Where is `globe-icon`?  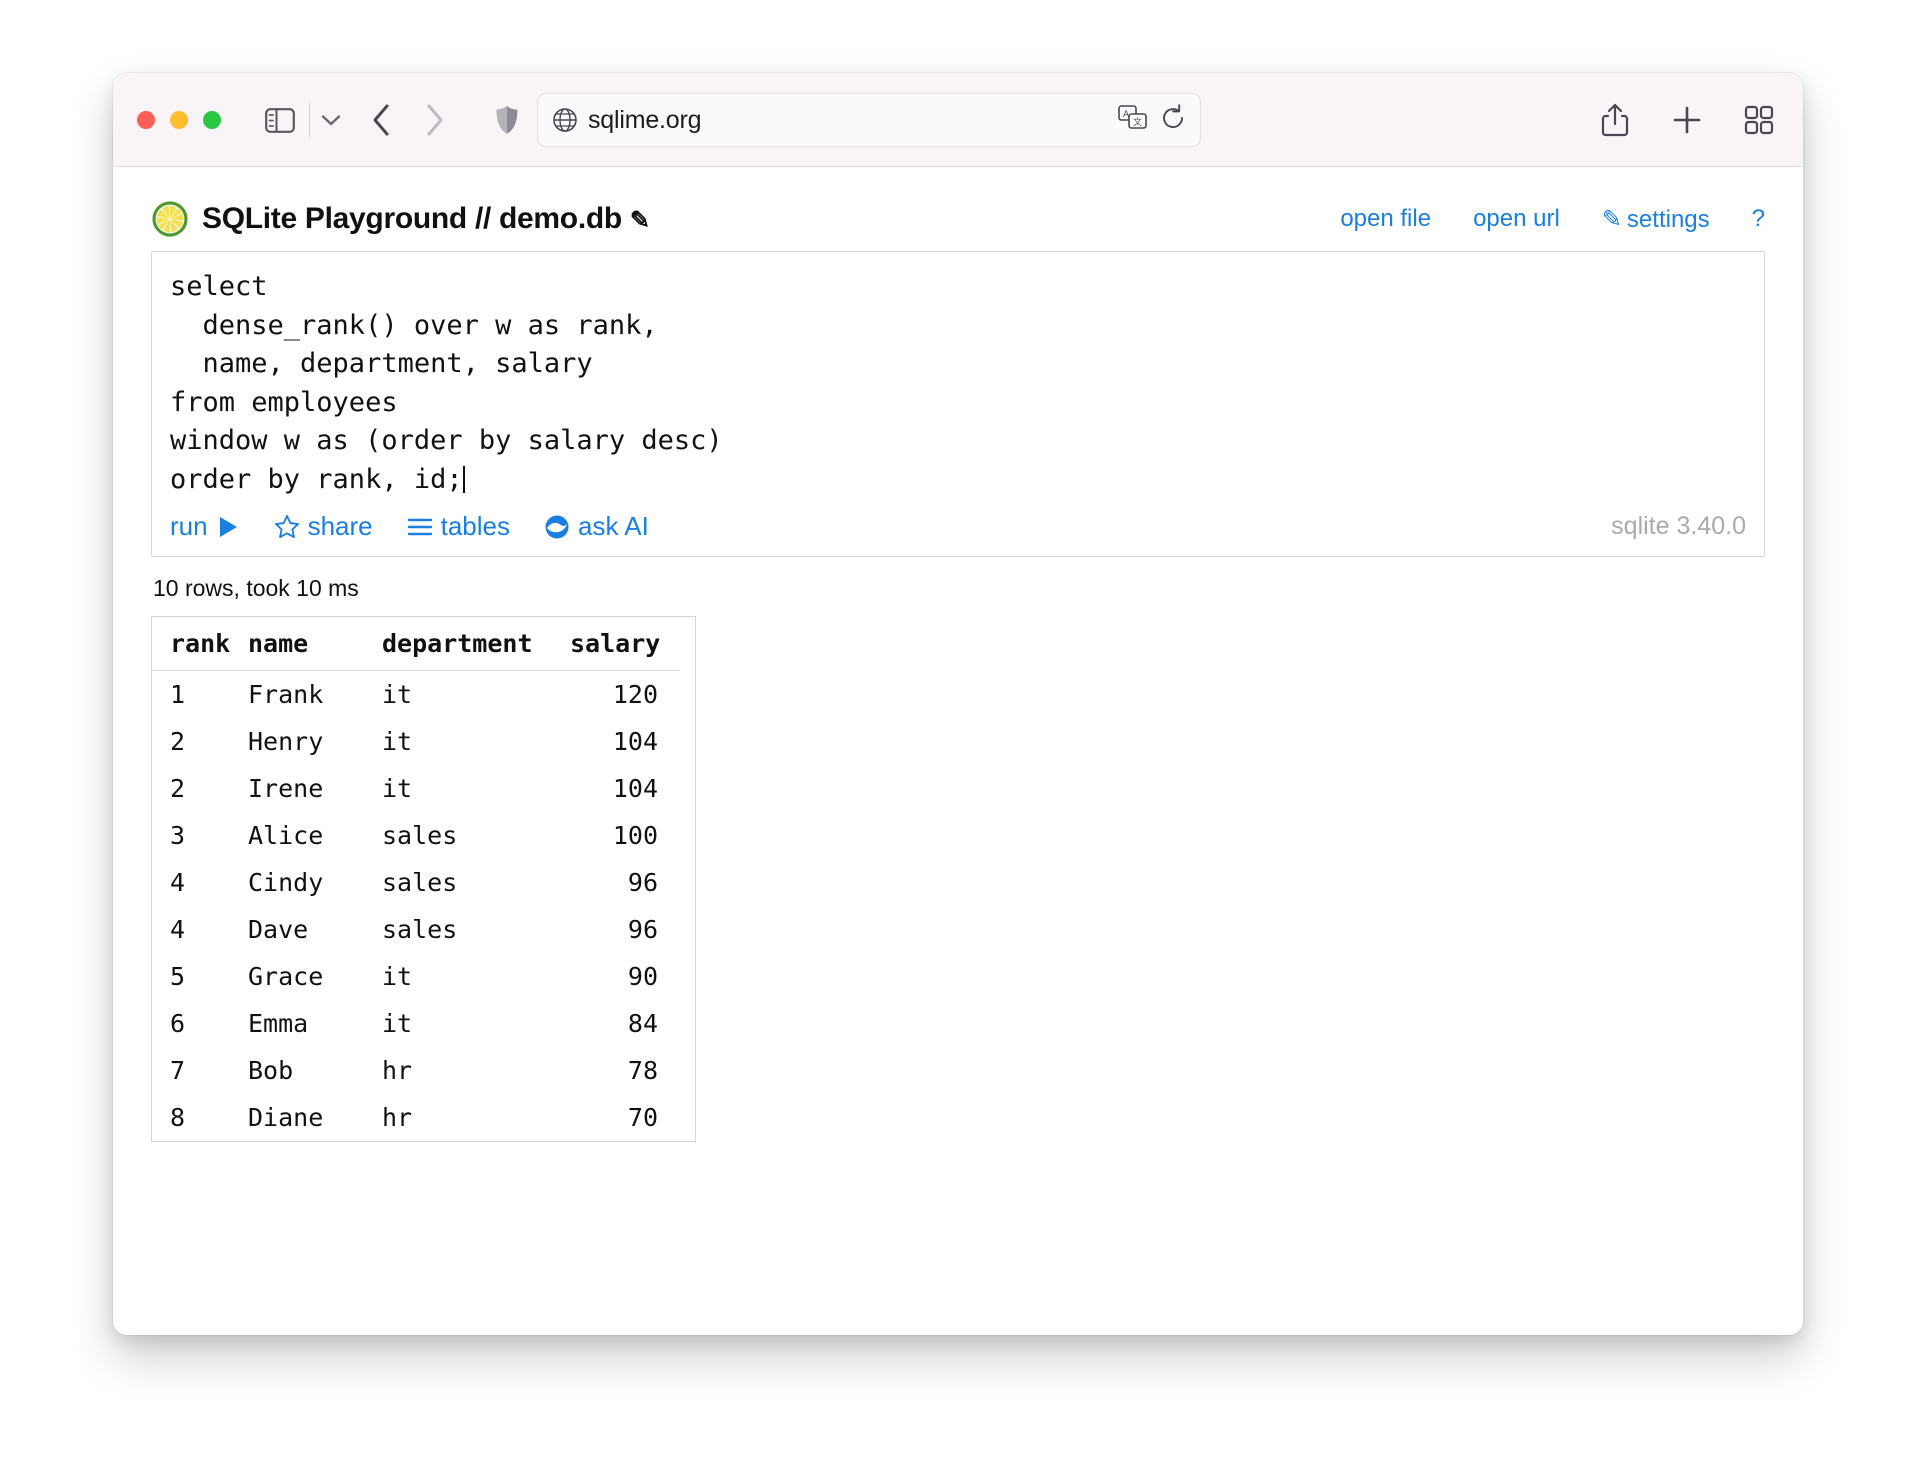
globe-icon is located at coordinates (565, 120).